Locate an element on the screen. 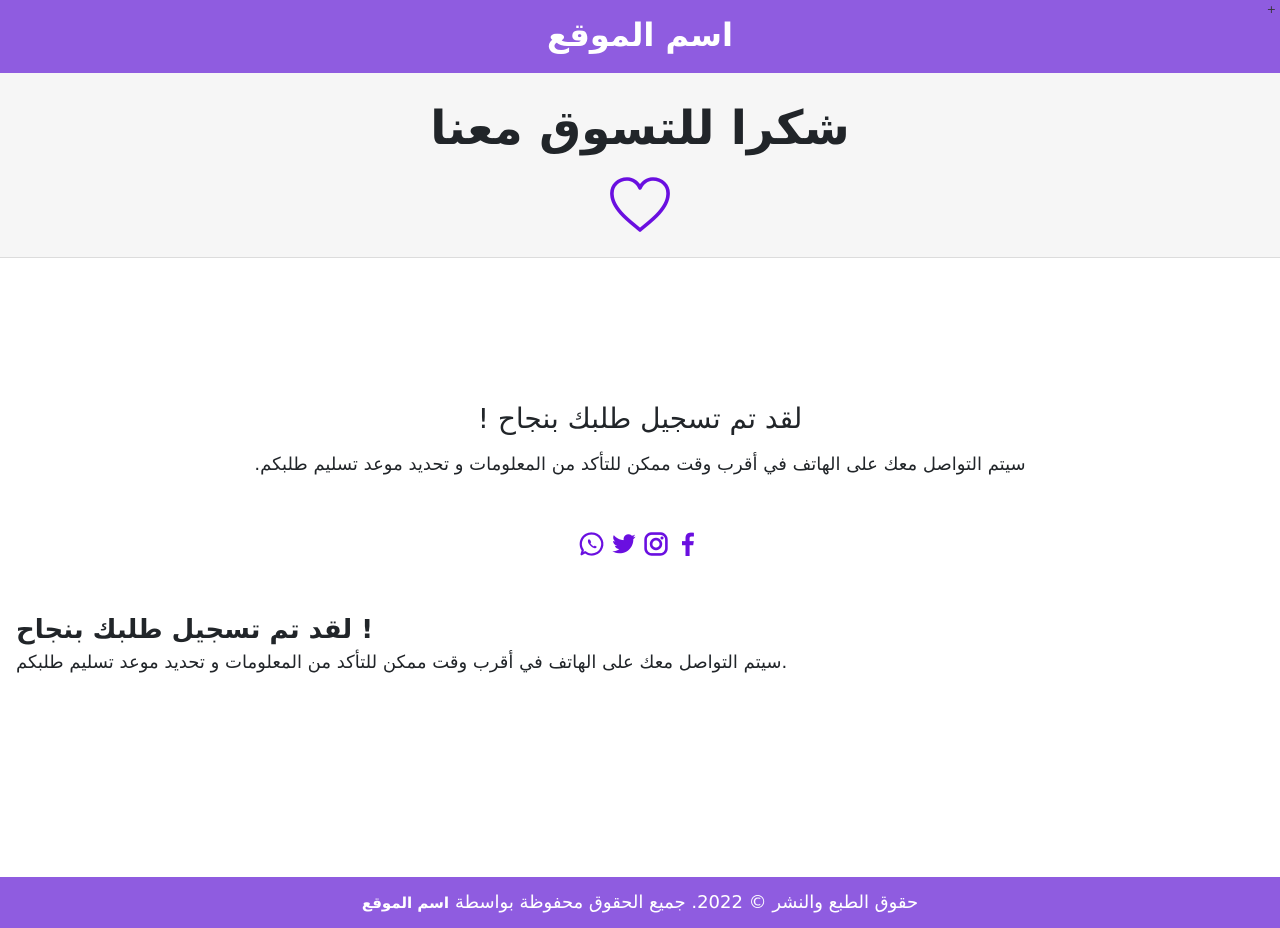 This screenshot has width=1280, height=928. twitter-link is located at coordinates (624, 544).